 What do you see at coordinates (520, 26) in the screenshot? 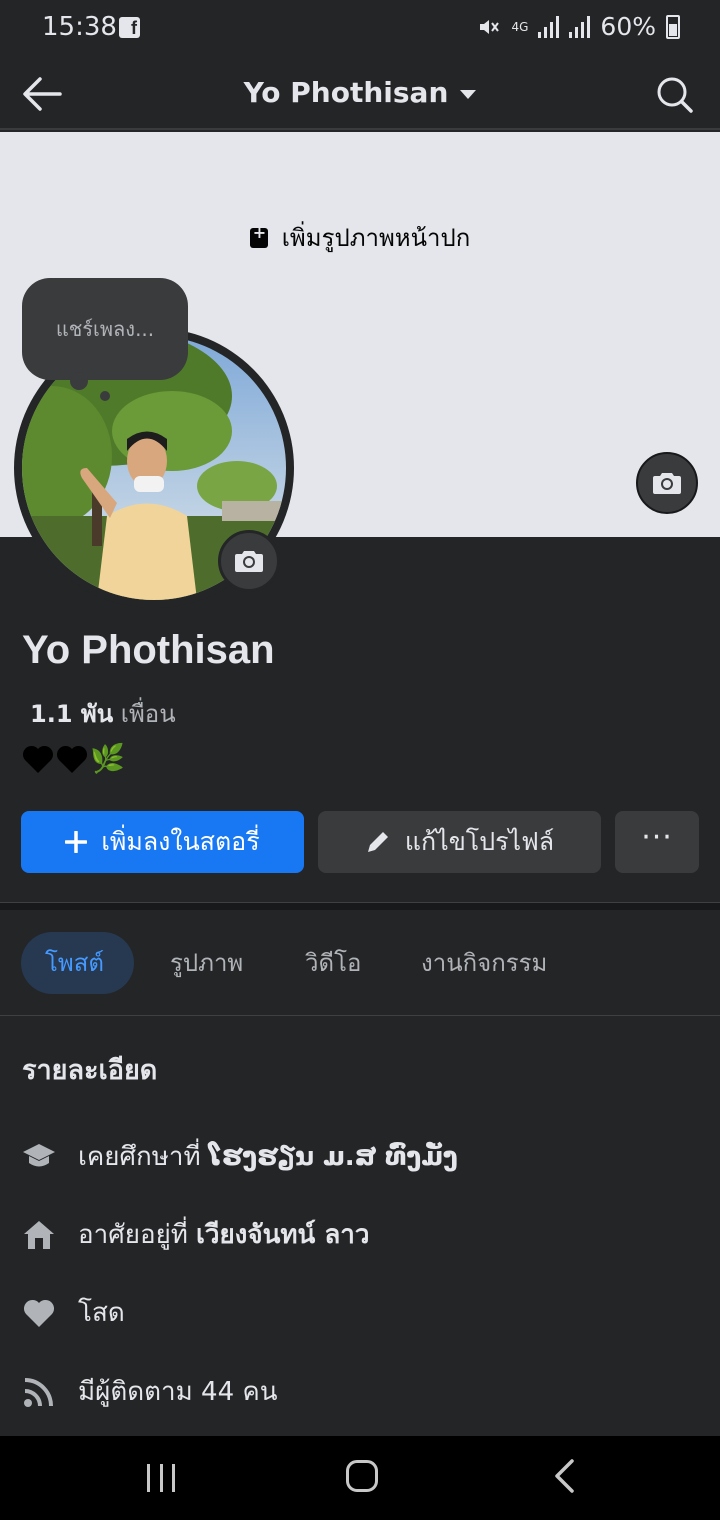
I see `network-type: 4G` at bounding box center [520, 26].